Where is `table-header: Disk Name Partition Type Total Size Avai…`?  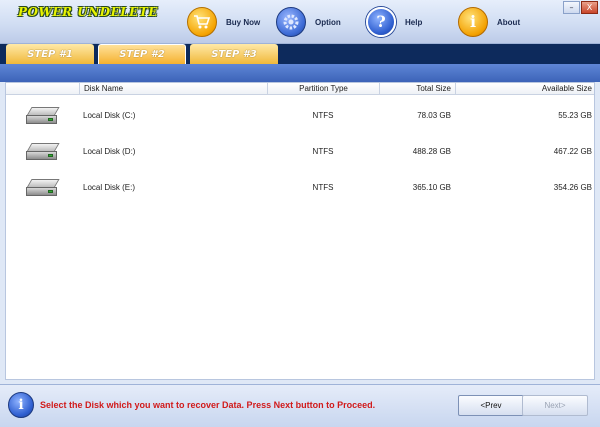 table-header: Disk Name Partition Type Total Size Avai… is located at coordinates (300, 89).